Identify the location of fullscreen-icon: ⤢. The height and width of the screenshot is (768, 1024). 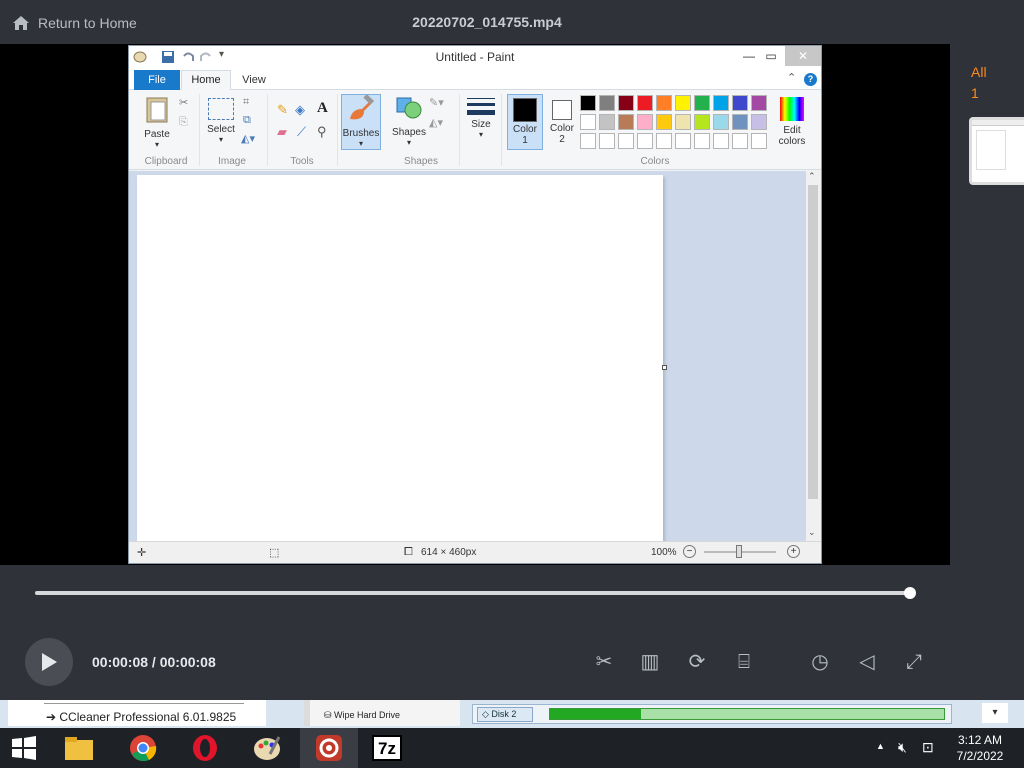
(914, 662).